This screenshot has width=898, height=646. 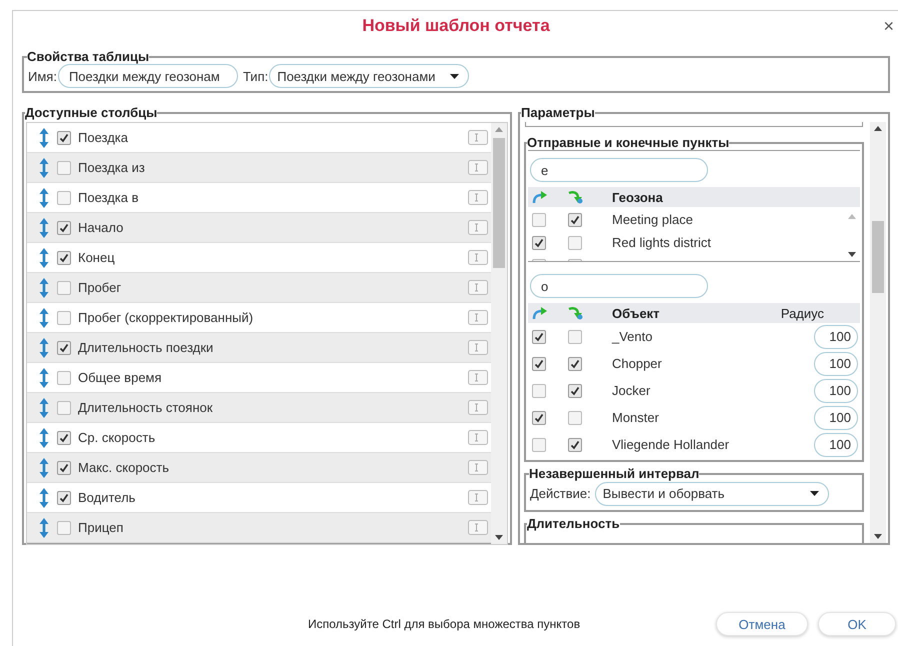 What do you see at coordinates (103, 137) in the screenshot?
I see `column-name: Поездка` at bounding box center [103, 137].